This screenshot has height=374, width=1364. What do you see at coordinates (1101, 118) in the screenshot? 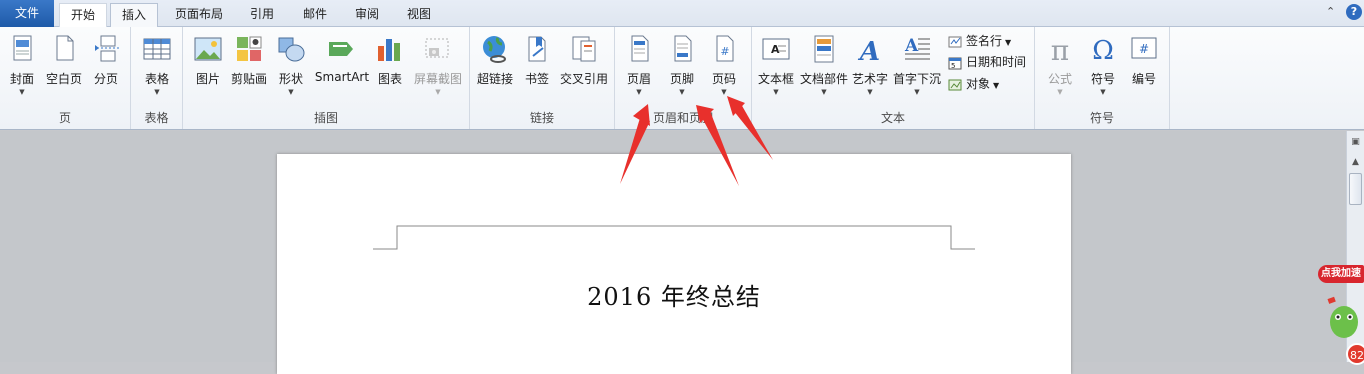
I see `group-symbols-label: 符号` at bounding box center [1101, 118].